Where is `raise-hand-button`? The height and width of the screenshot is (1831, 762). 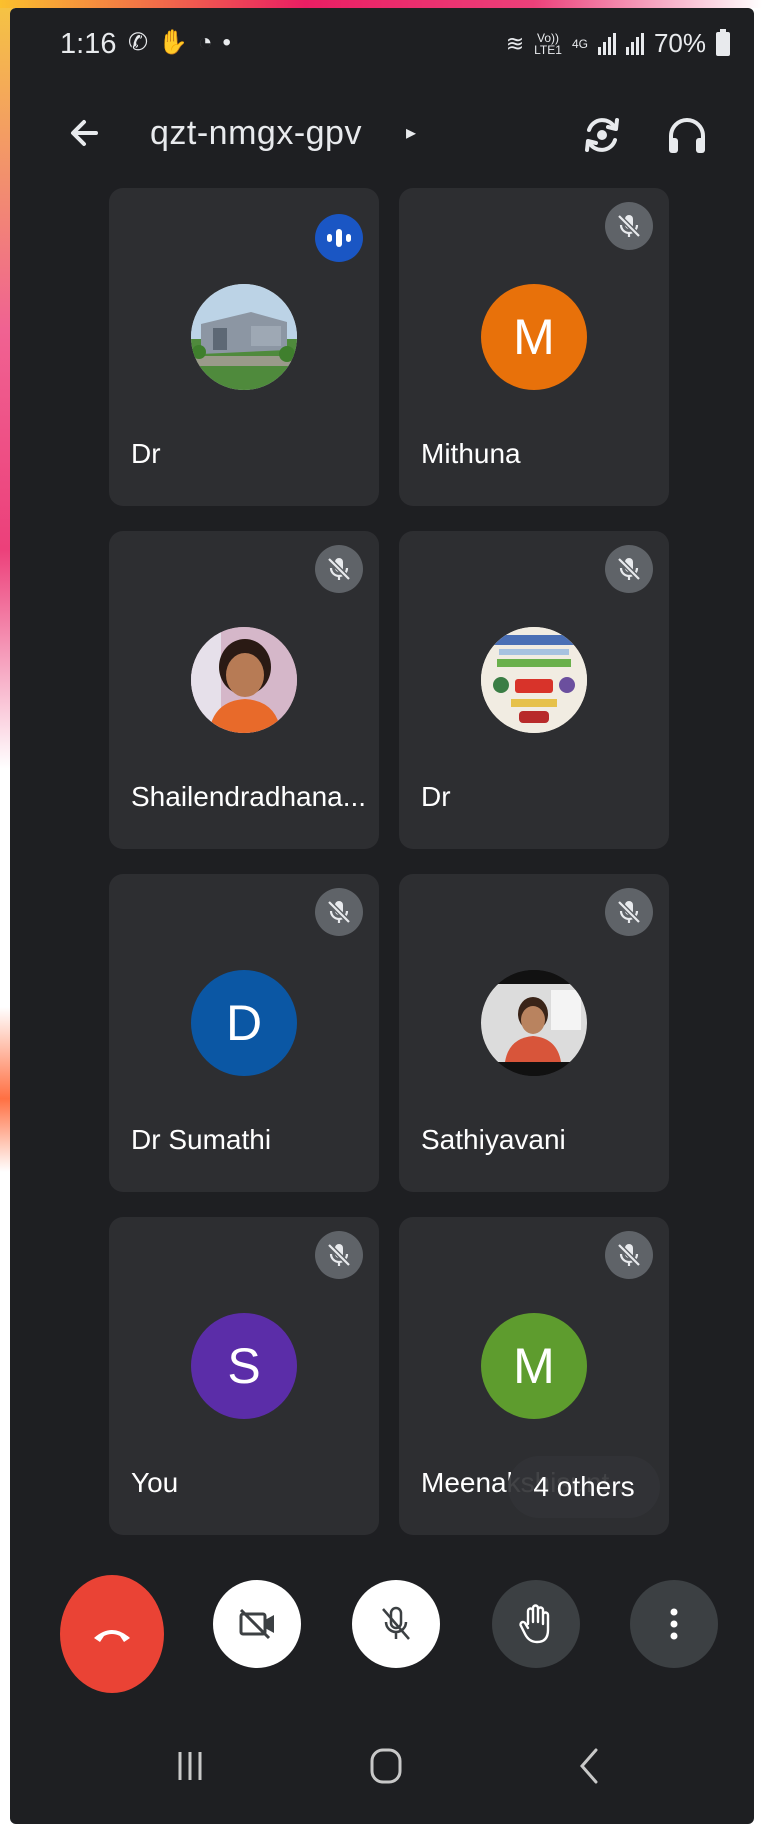
raise-hand-button is located at coordinates (536, 1624).